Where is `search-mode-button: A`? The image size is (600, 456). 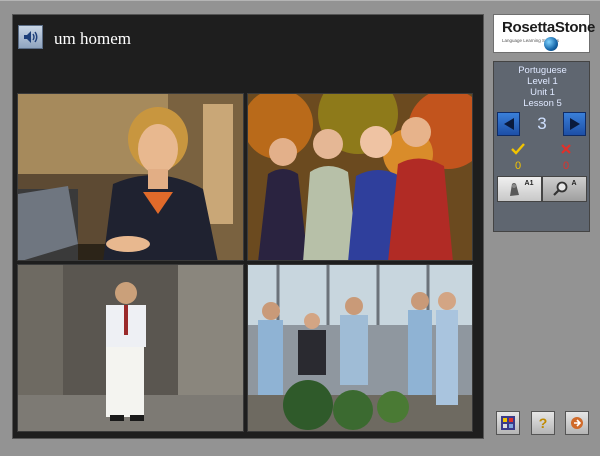 search-mode-button: A is located at coordinates (564, 189).